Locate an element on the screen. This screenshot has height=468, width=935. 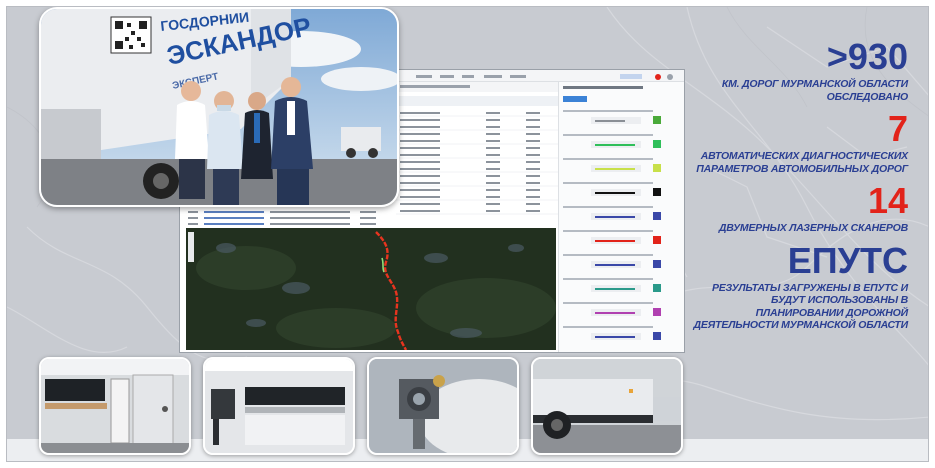
stat-caption: КМ. ДОРОГ МУРМАНСКОЙ ОБЛАСТИ ОБСЛЕДОВАНО is located at coordinates (814, 90).